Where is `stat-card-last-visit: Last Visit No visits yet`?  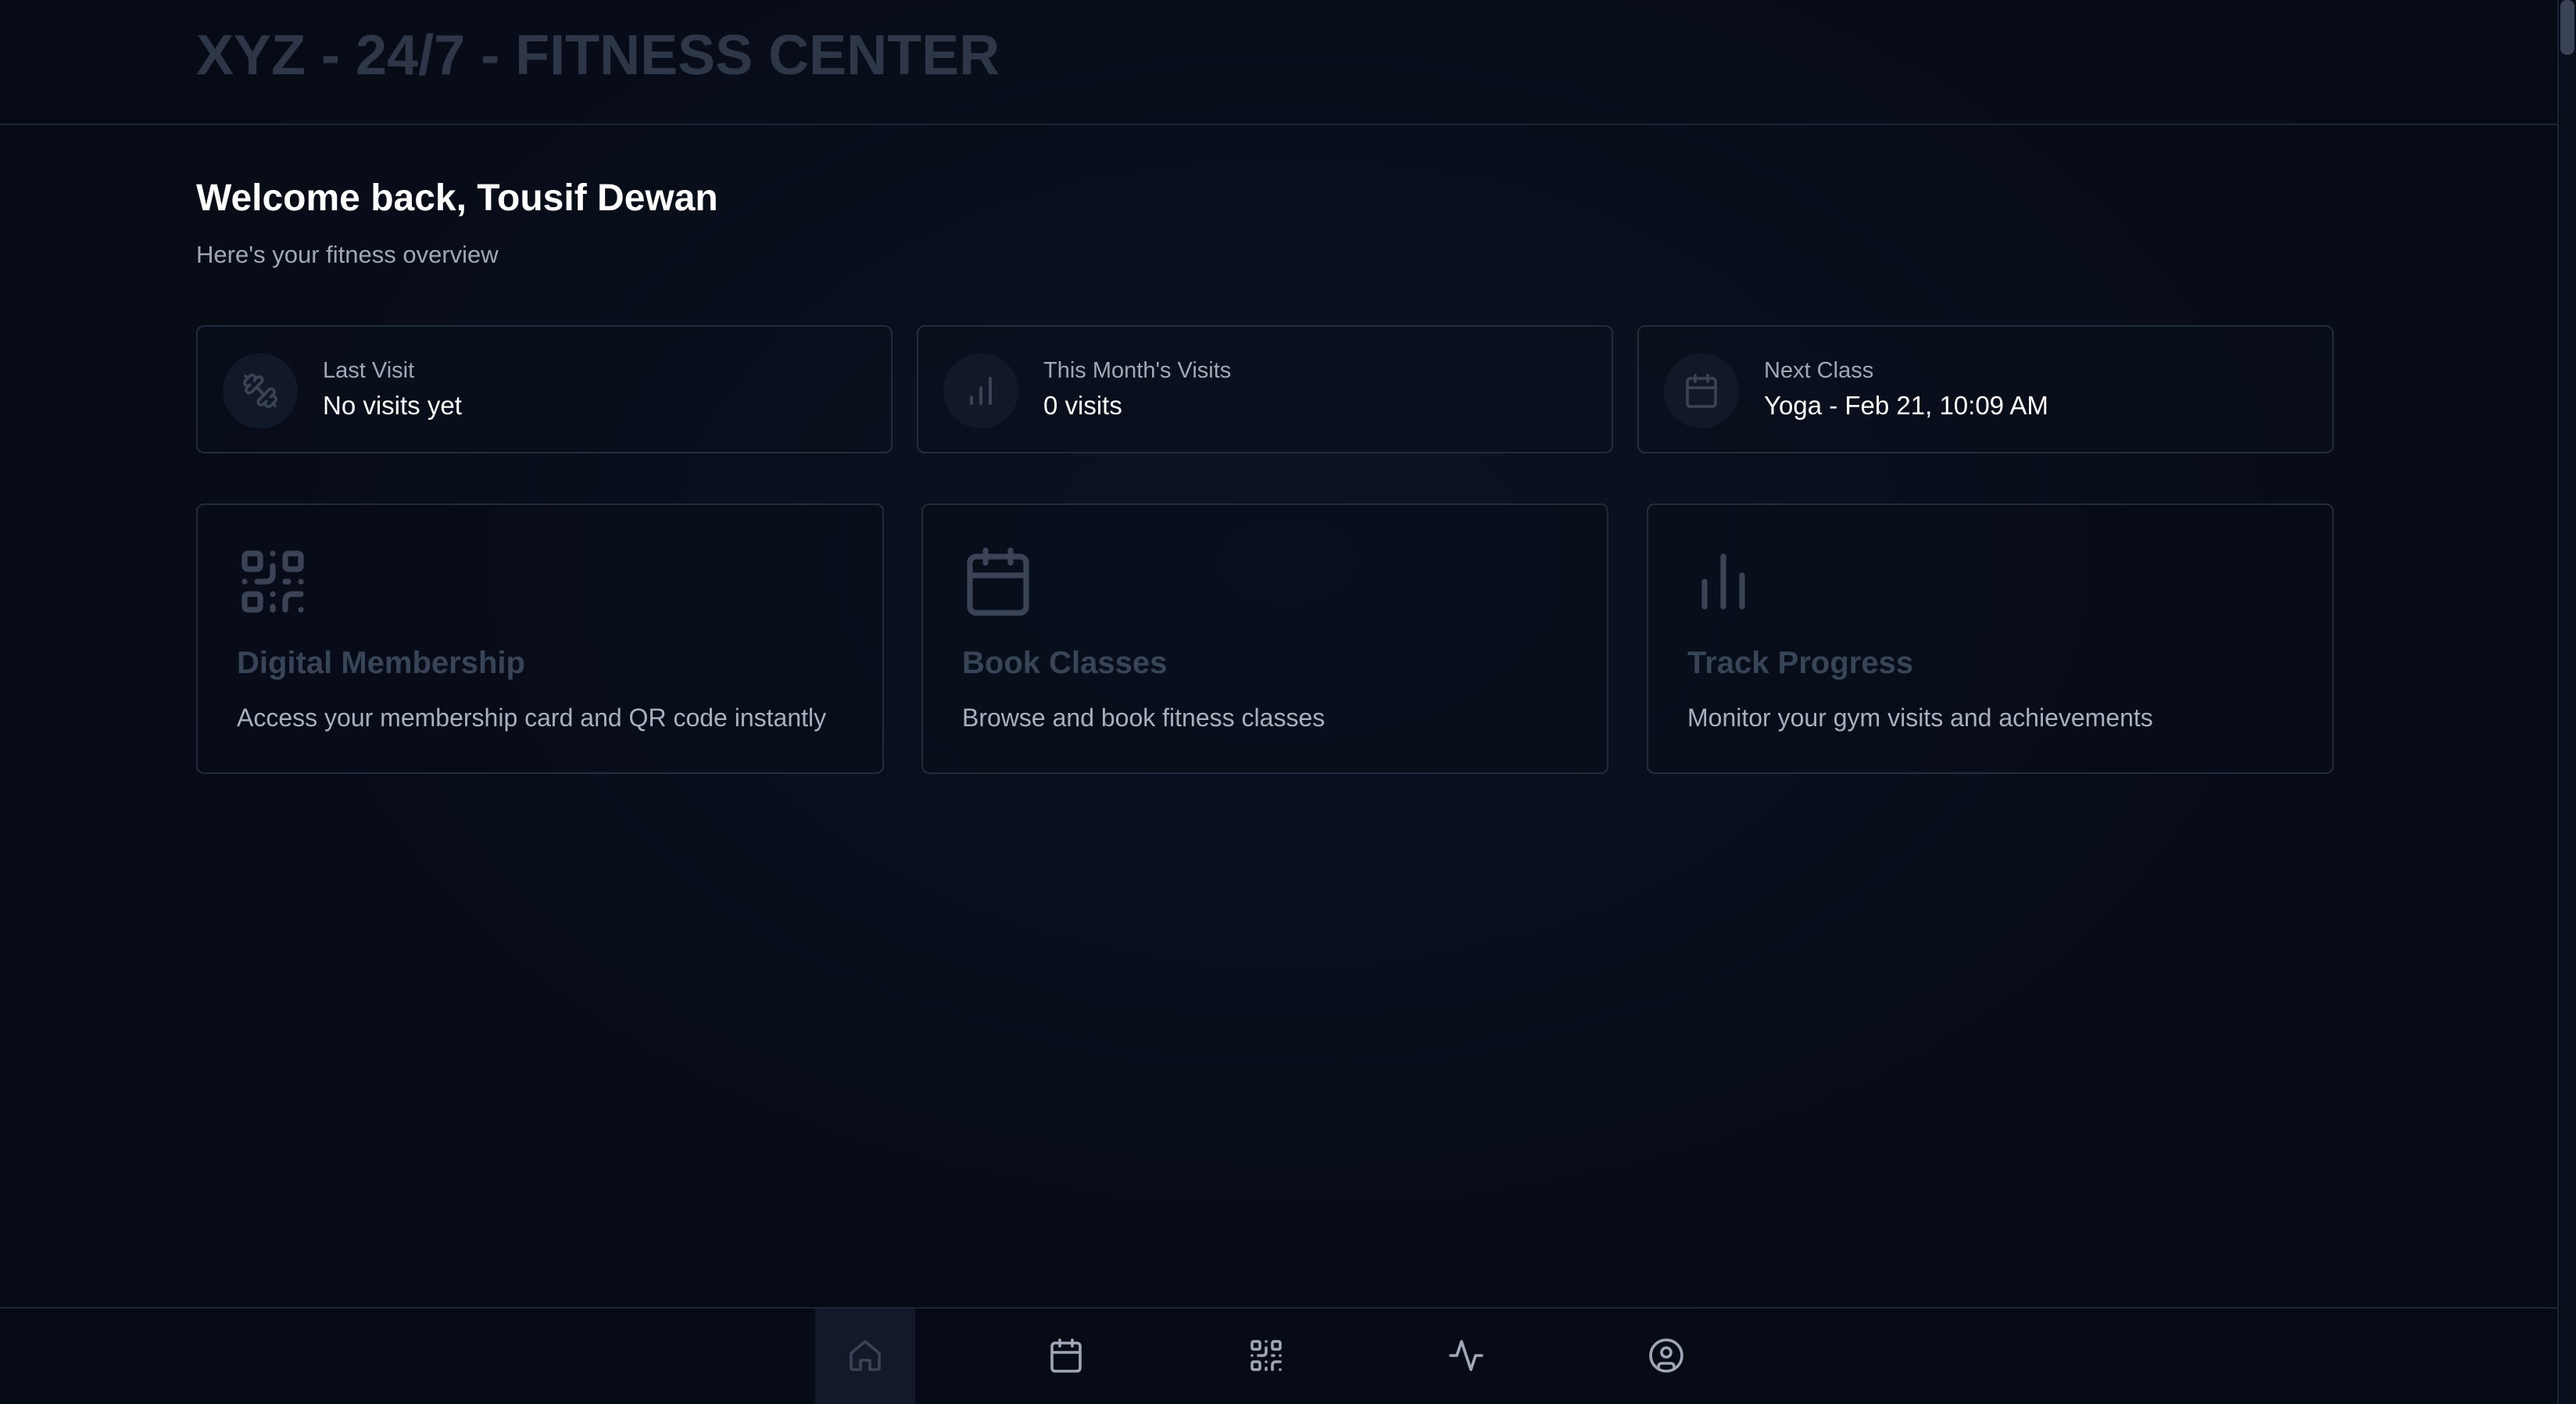
stat-card-last-visit: Last Visit No visits yet is located at coordinates (544, 389).